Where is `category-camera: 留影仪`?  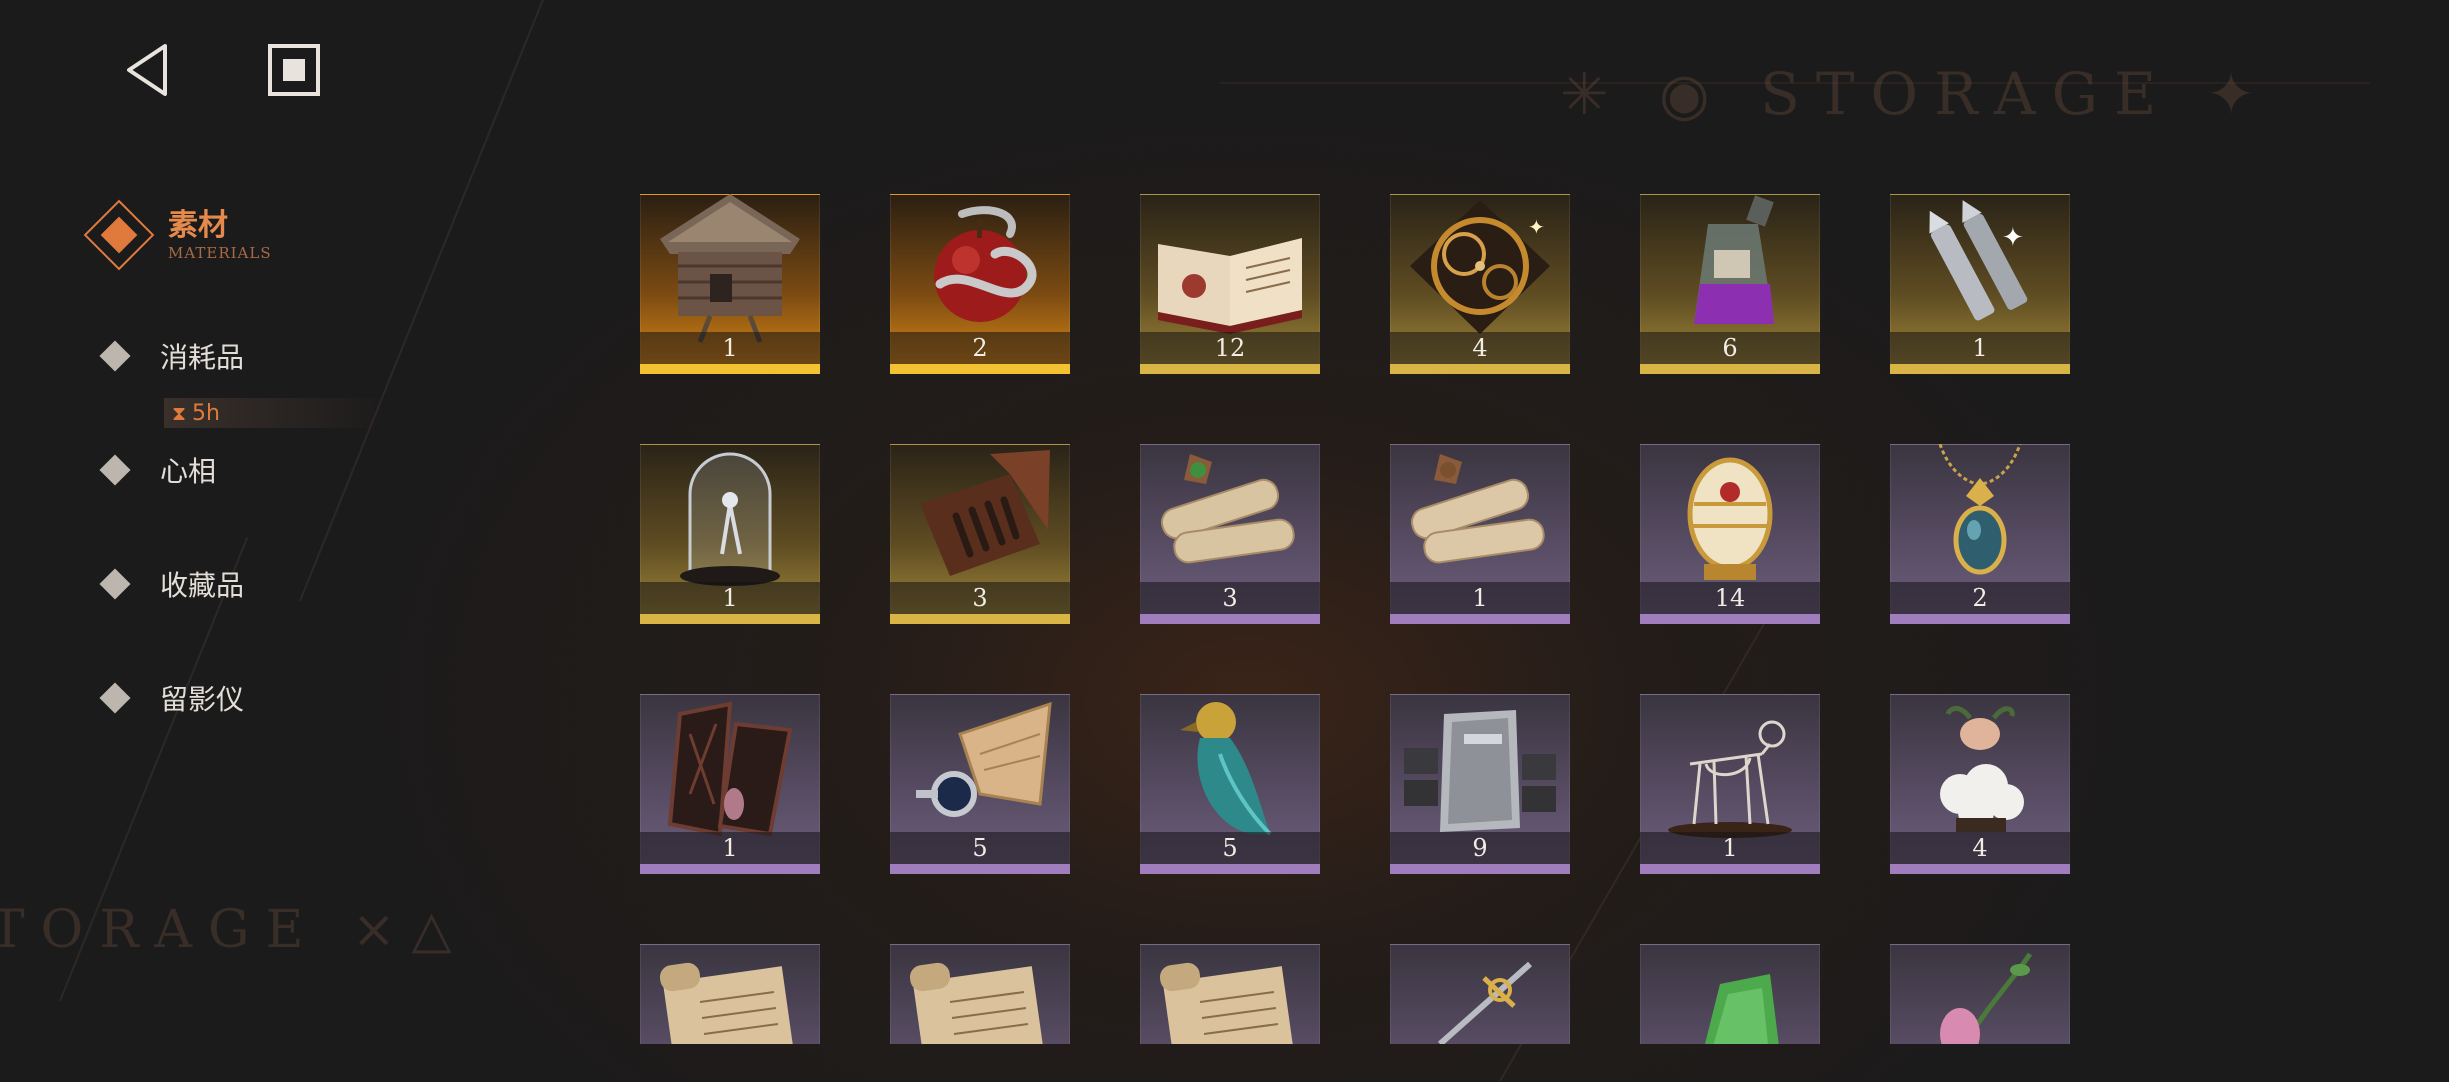
category-camera: 留影仪 is located at coordinates (172, 698).